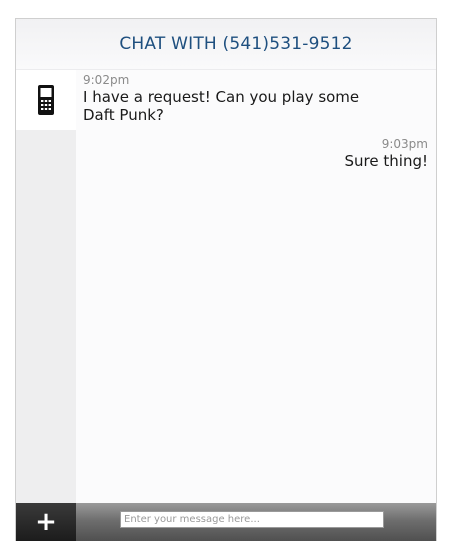  I want to click on add-button: +, so click(46, 522).